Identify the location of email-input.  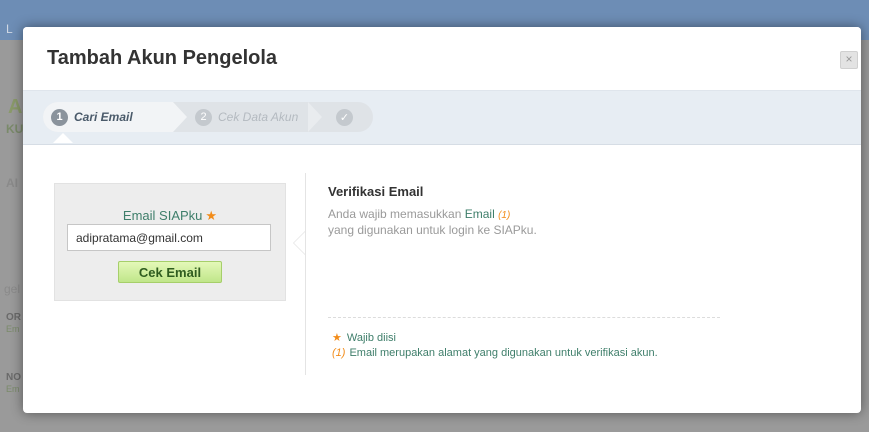
(169, 237).